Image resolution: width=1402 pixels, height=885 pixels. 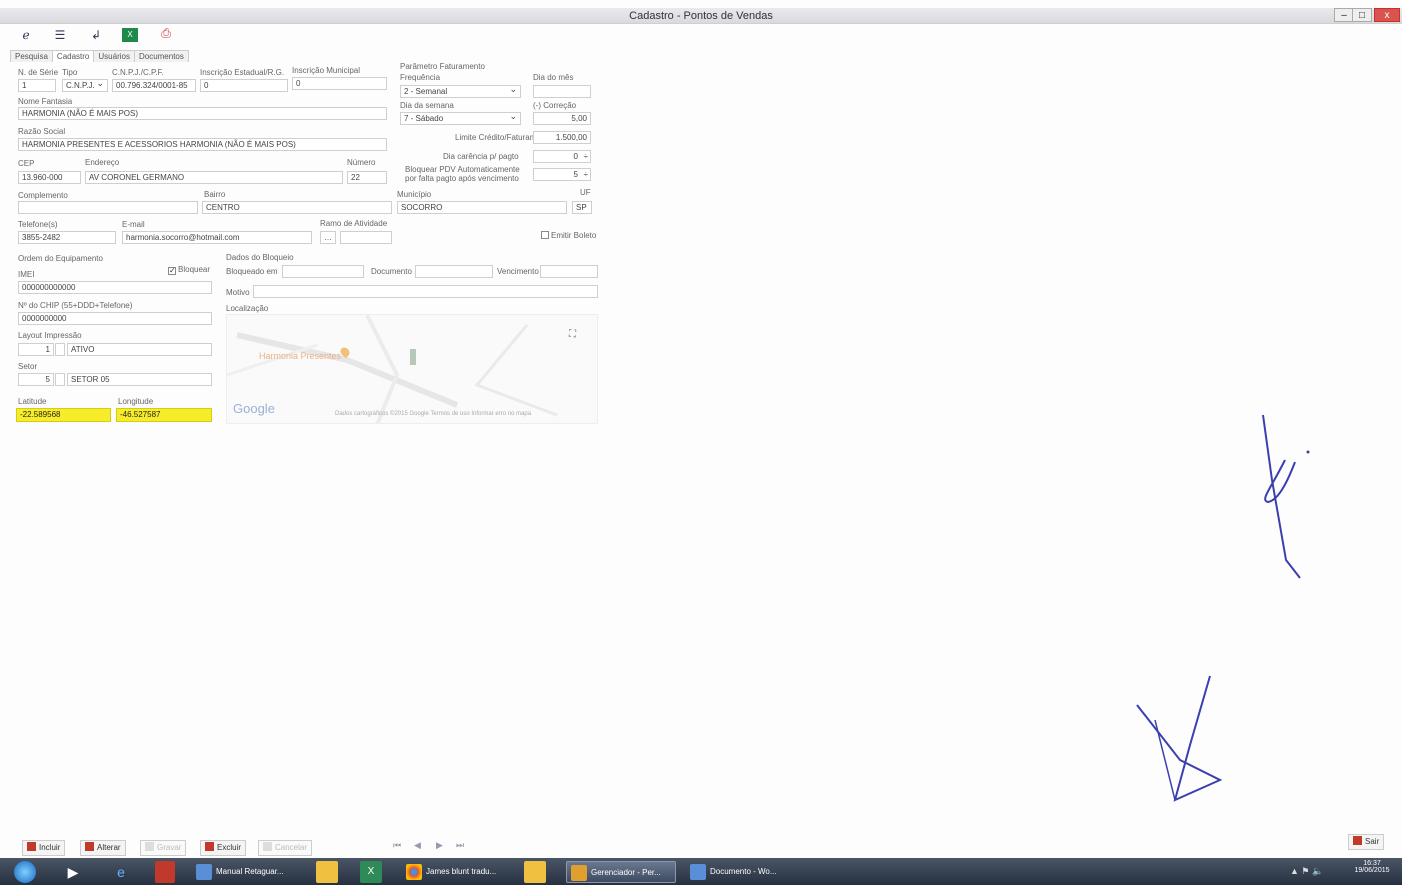 I want to click on excel-app-icon: X, so click(x=371, y=872).